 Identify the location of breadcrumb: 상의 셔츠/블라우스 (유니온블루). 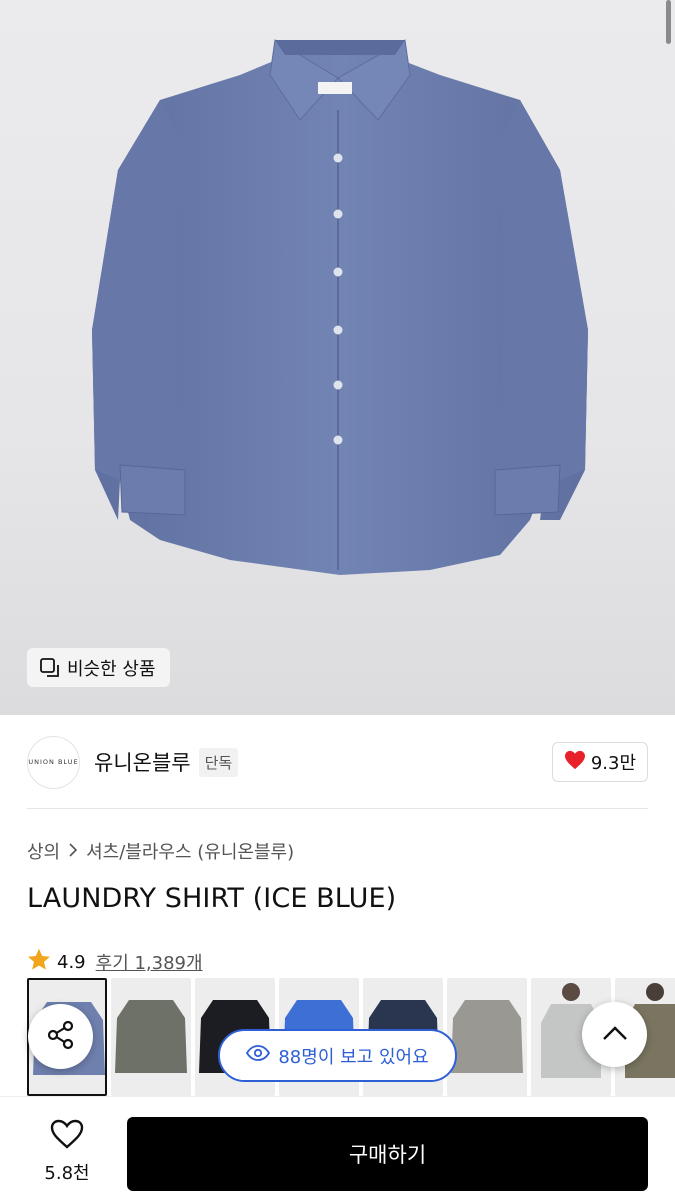
(160, 851).